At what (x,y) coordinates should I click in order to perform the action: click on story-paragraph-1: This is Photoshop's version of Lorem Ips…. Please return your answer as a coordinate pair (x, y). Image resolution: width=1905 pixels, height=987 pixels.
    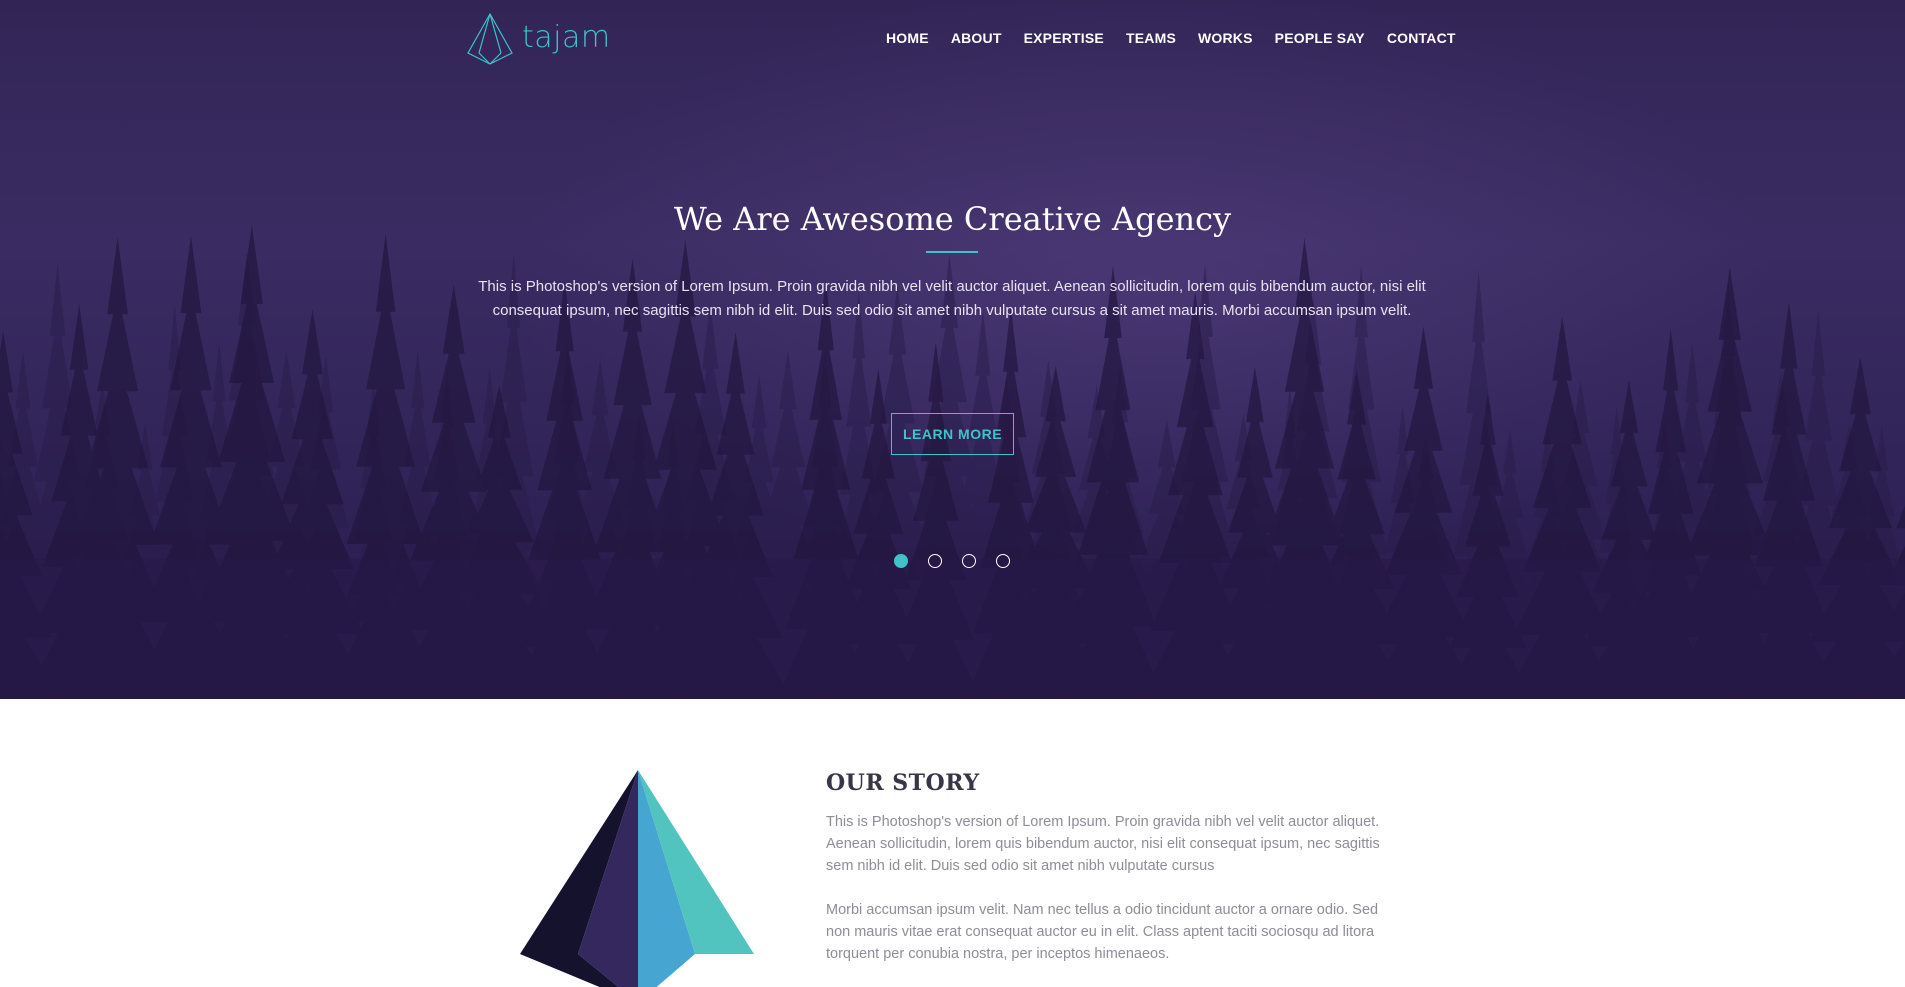
    Looking at the image, I should click on (1103, 844).